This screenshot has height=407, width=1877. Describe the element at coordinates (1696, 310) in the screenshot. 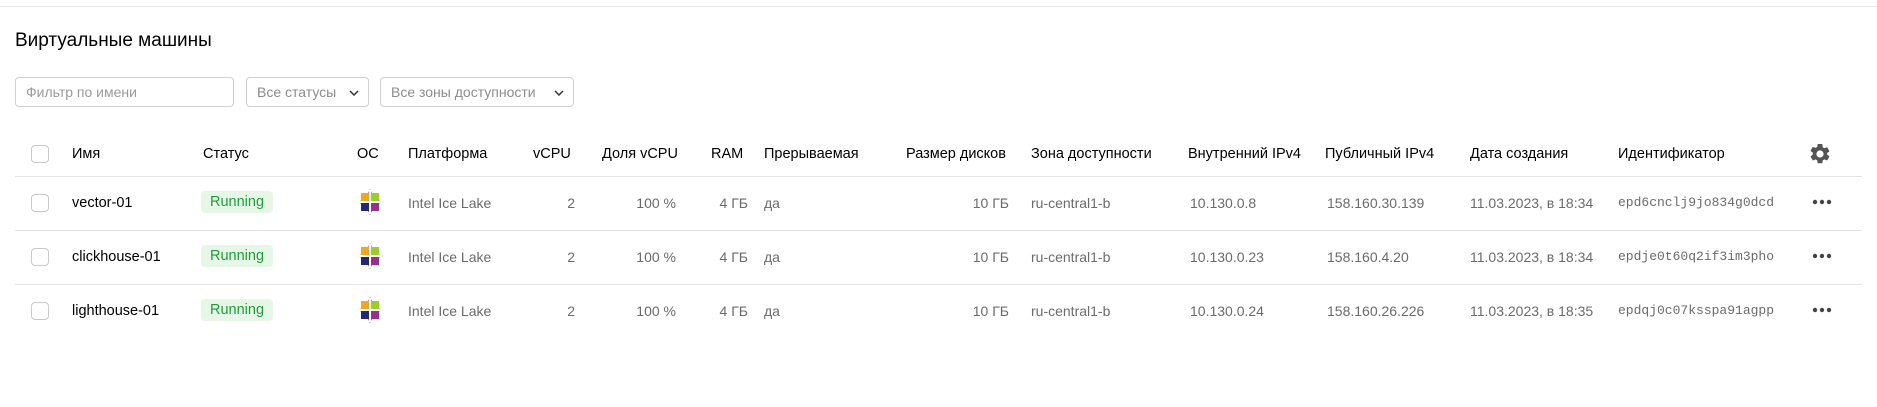

I see `vm-id: epdqj0c07ksspa91agpp` at that location.